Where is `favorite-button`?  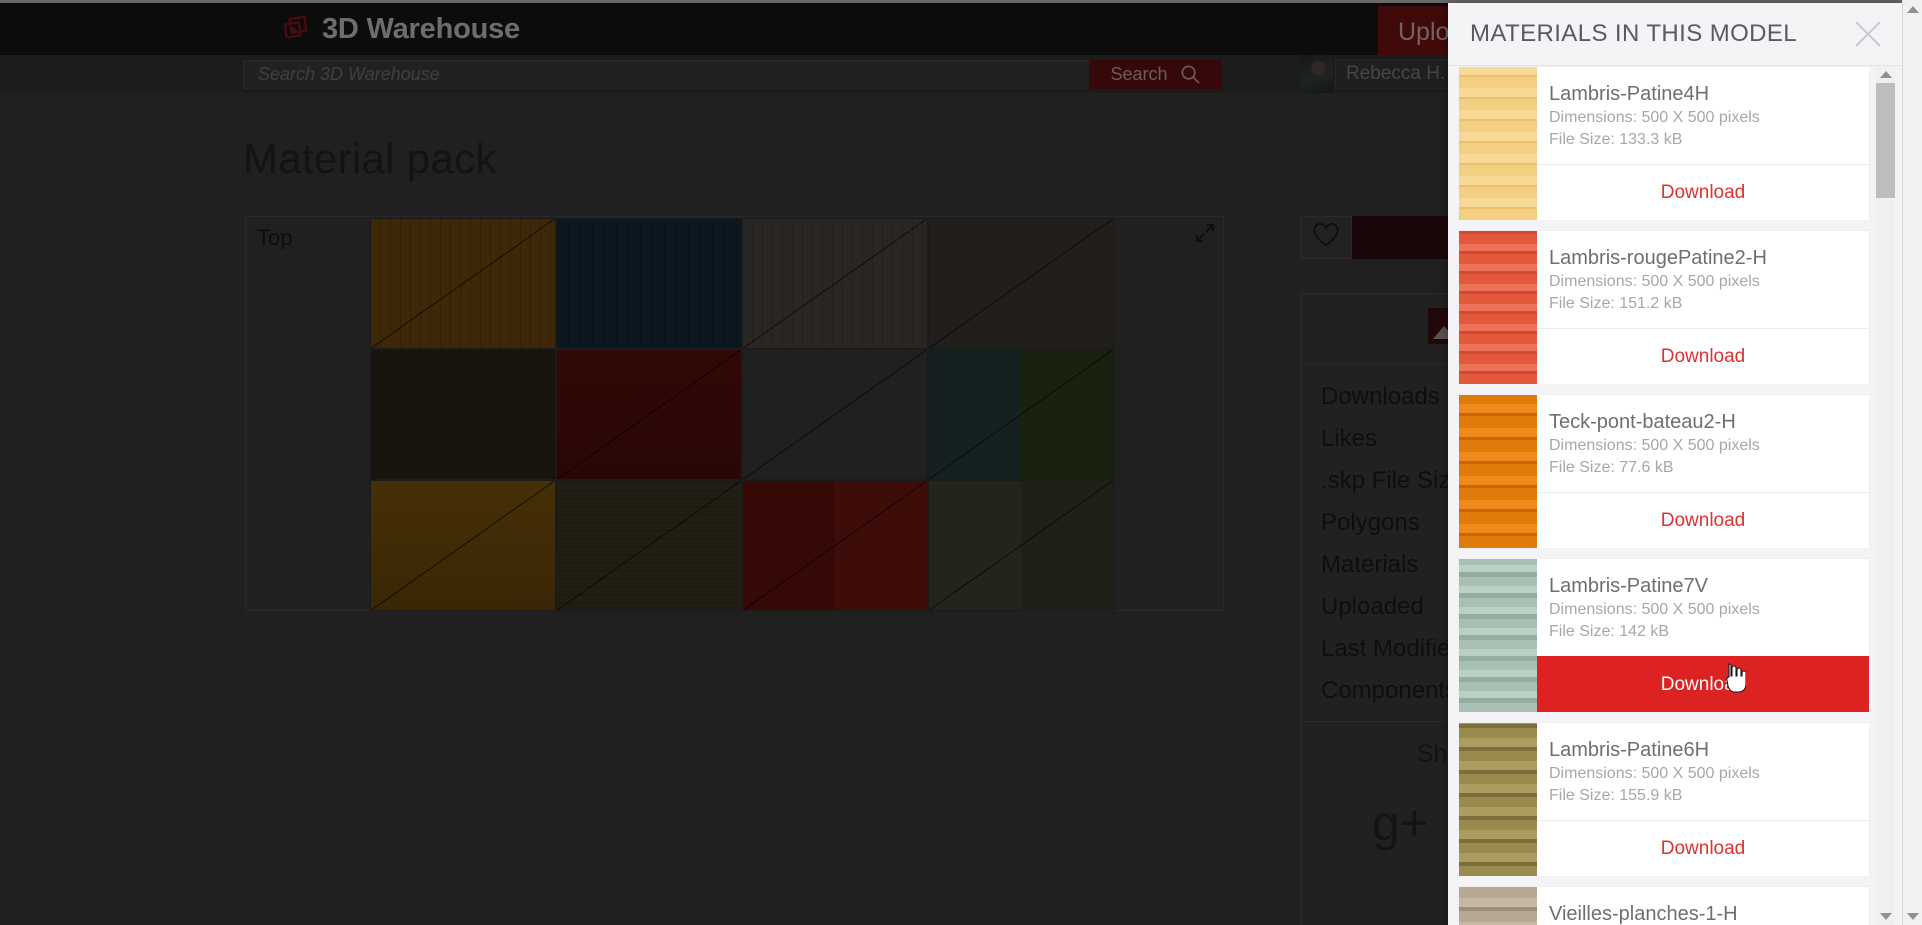
favorite-button is located at coordinates (1326, 237).